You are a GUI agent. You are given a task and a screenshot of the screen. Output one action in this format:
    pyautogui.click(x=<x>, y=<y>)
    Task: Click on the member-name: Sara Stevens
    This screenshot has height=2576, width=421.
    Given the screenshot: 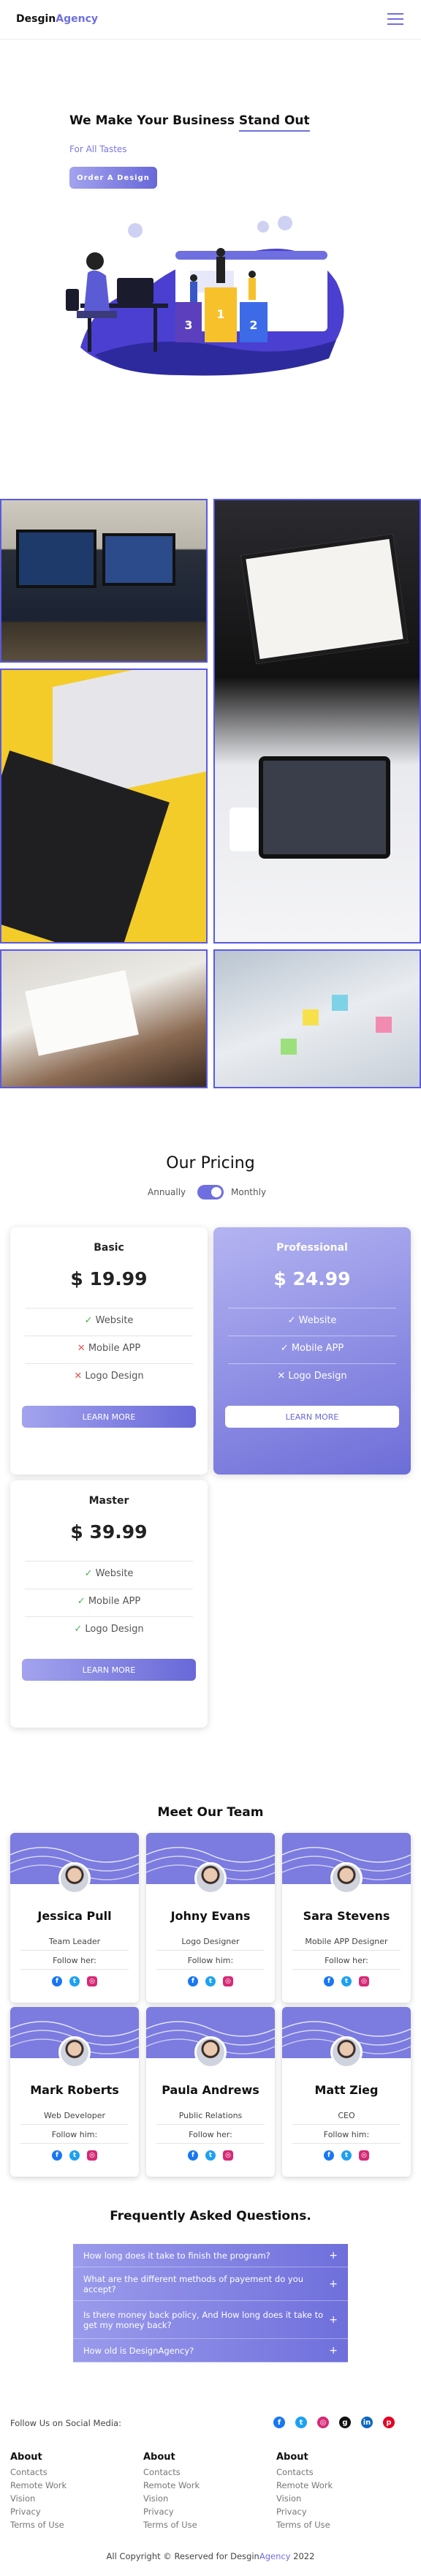 What is the action you would take?
    pyautogui.click(x=346, y=1916)
    